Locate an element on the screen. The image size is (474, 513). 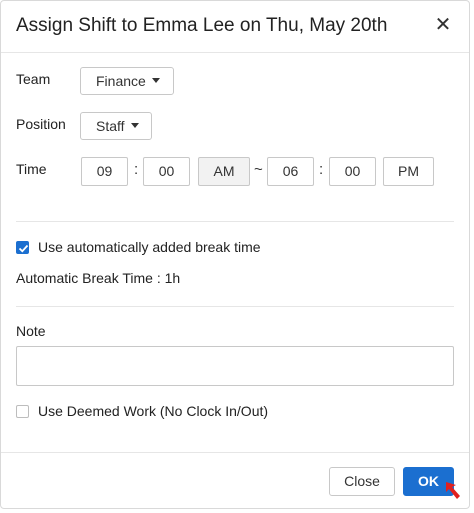
close-icon: ✕ is located at coordinates (443, 25).